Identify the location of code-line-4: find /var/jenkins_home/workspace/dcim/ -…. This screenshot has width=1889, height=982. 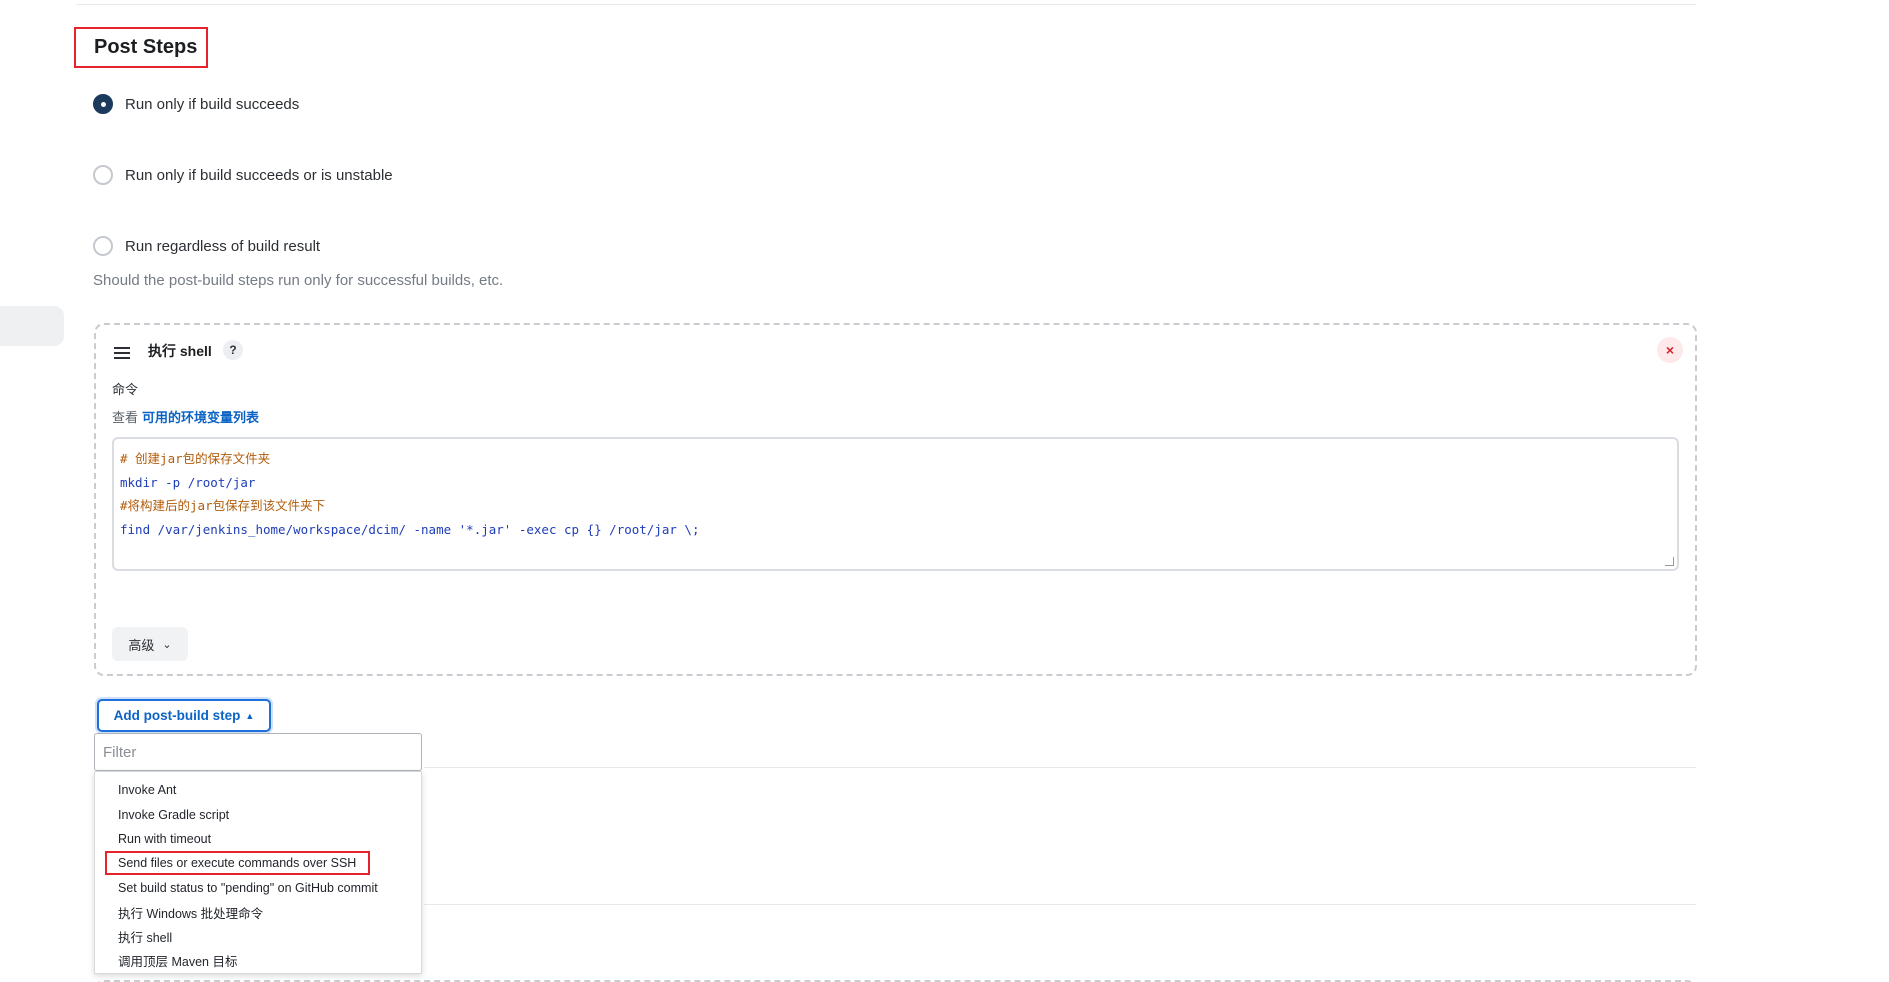
(410, 529).